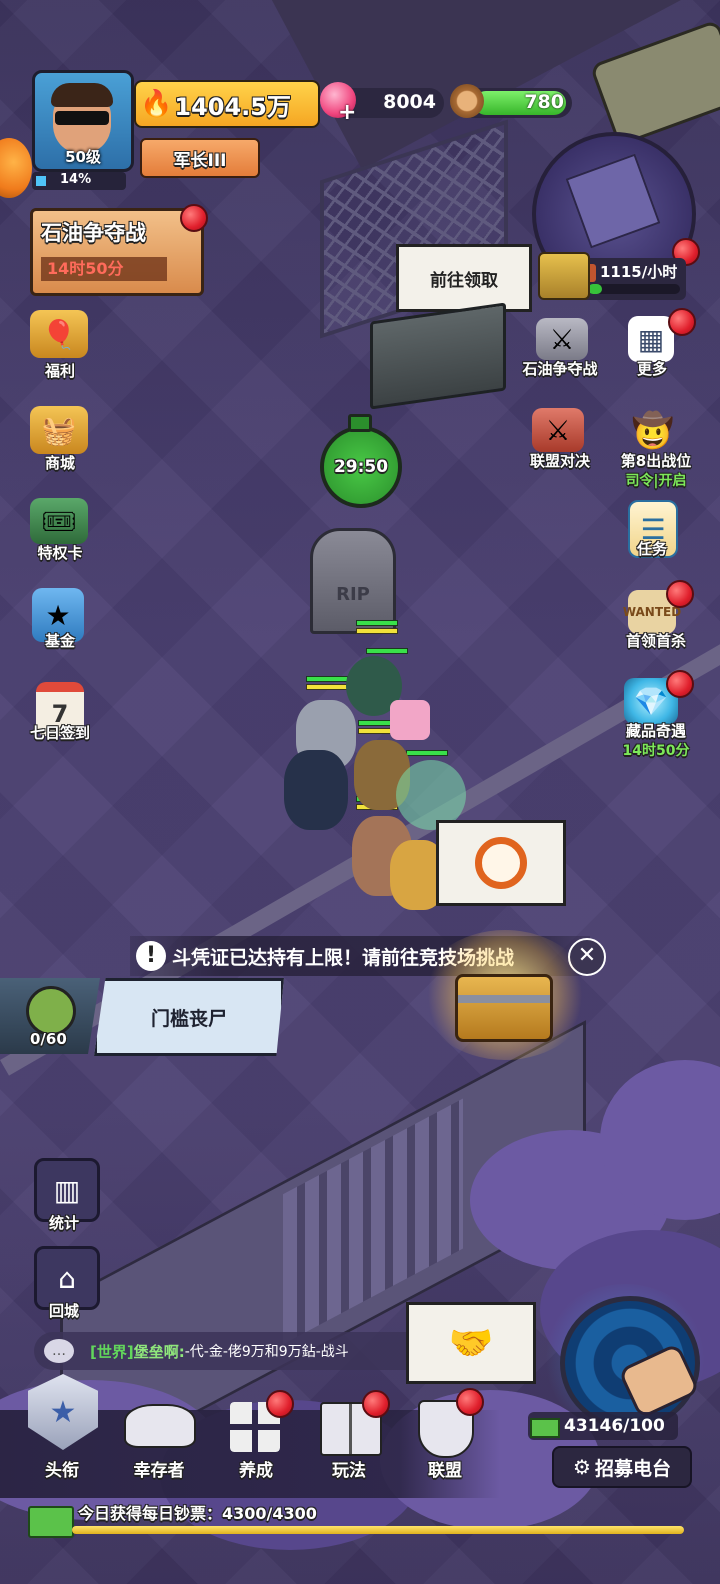 The image size is (720, 1584). I want to click on nav-item-alliance: 联盟, so click(445, 1439).